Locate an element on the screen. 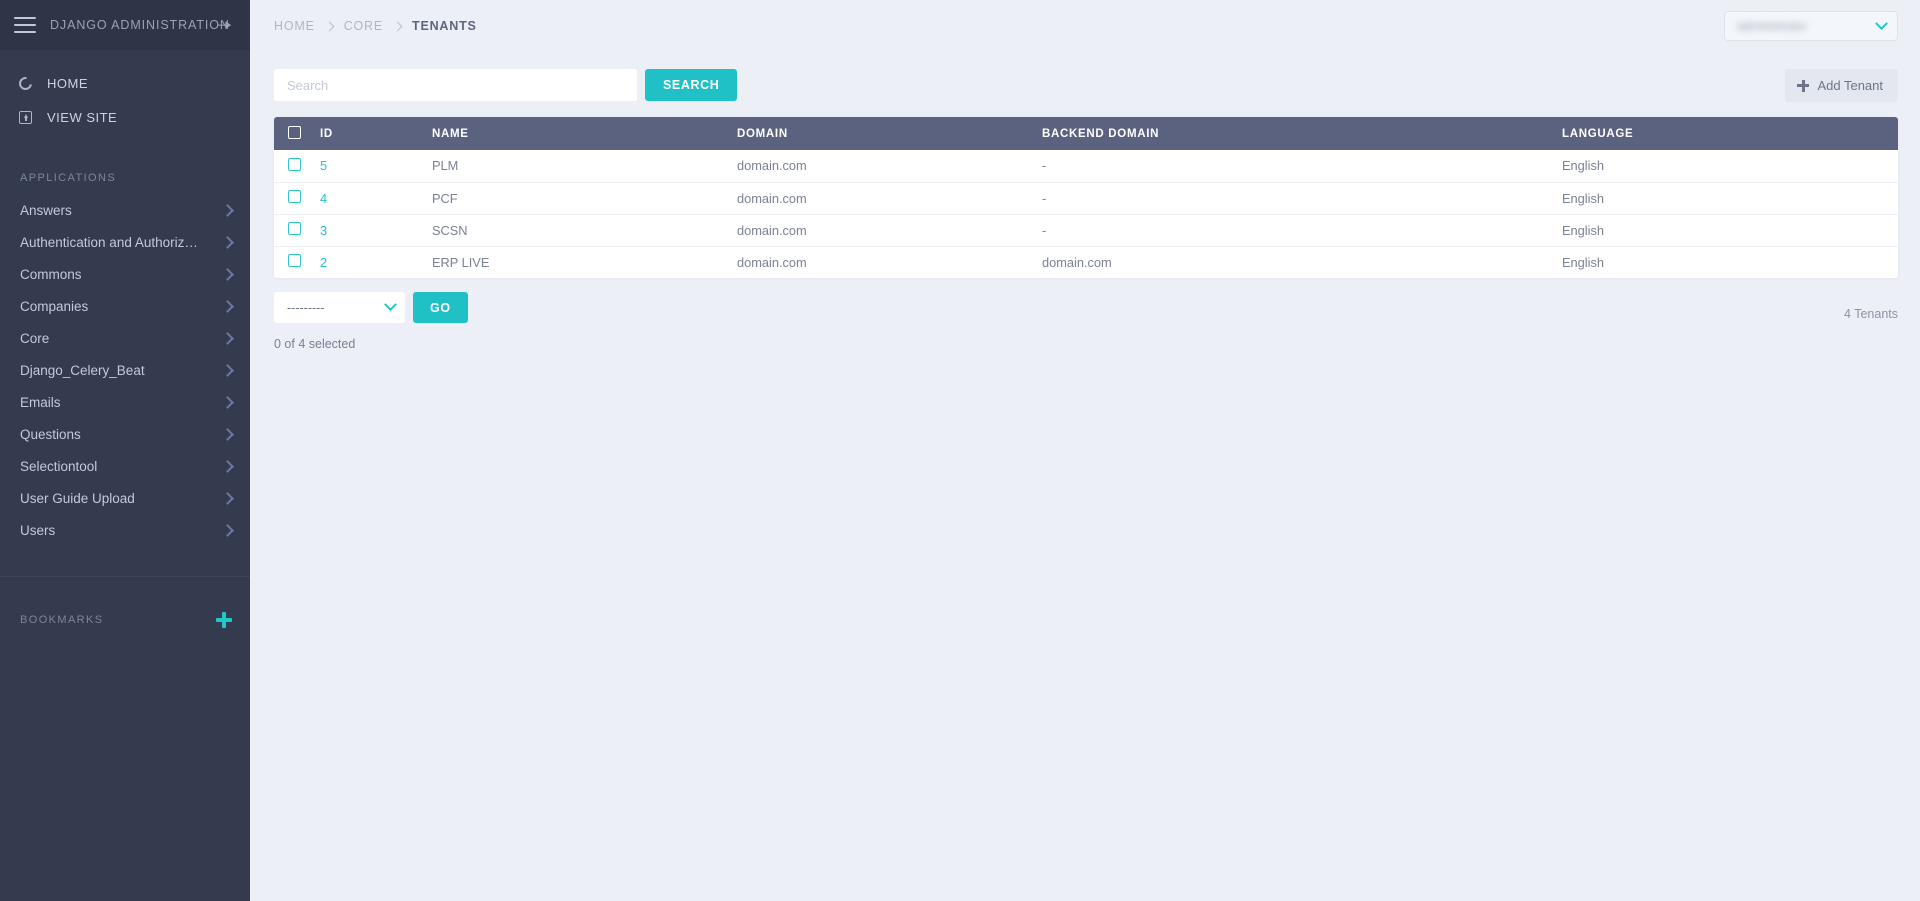  sidebar-item-users: Users is located at coordinates (125, 530).